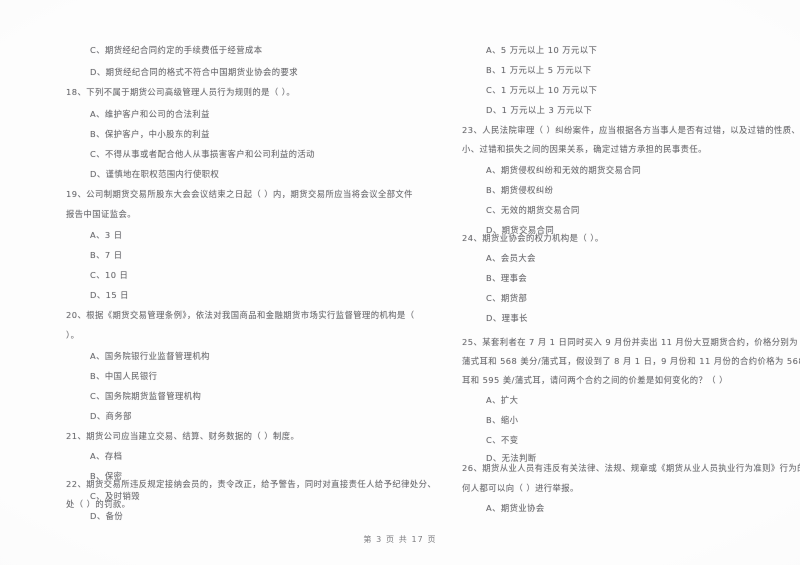 The height and width of the screenshot is (565, 800). Describe the element at coordinates (539, 70) in the screenshot. I see `option-line: B、1 万元以上 5 万元以下` at that location.